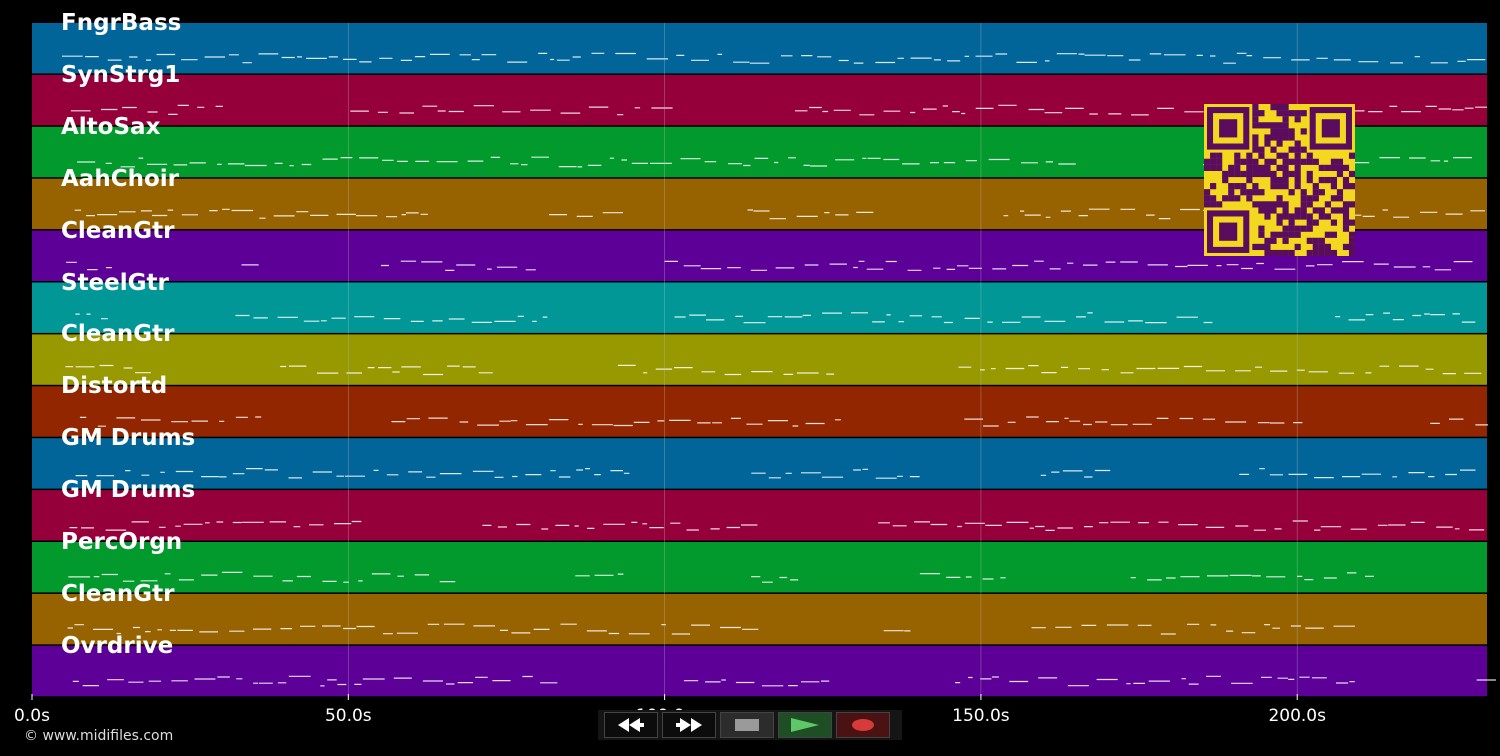  Describe the element at coordinates (114, 386) in the screenshot. I see `track-label: Distortd` at that location.